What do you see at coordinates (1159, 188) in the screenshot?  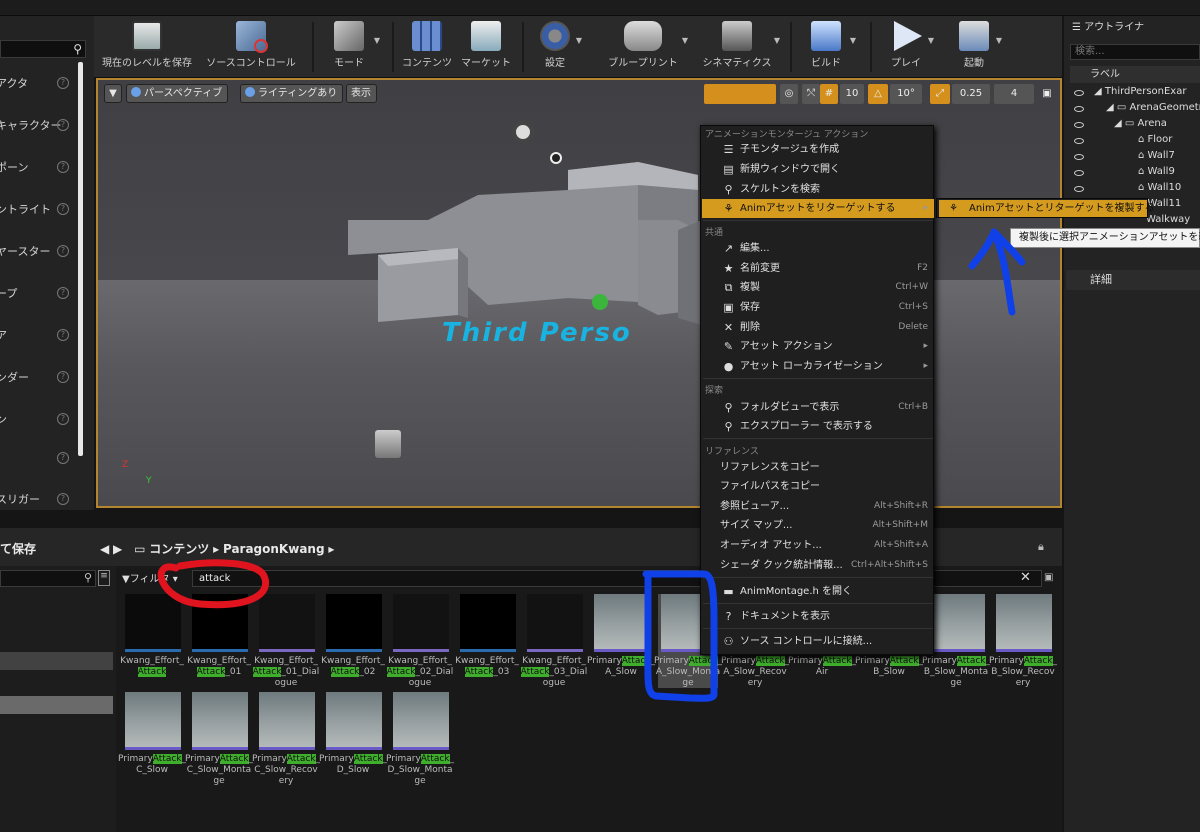 I see `outliner-row: ⌂ Wall10` at bounding box center [1159, 188].